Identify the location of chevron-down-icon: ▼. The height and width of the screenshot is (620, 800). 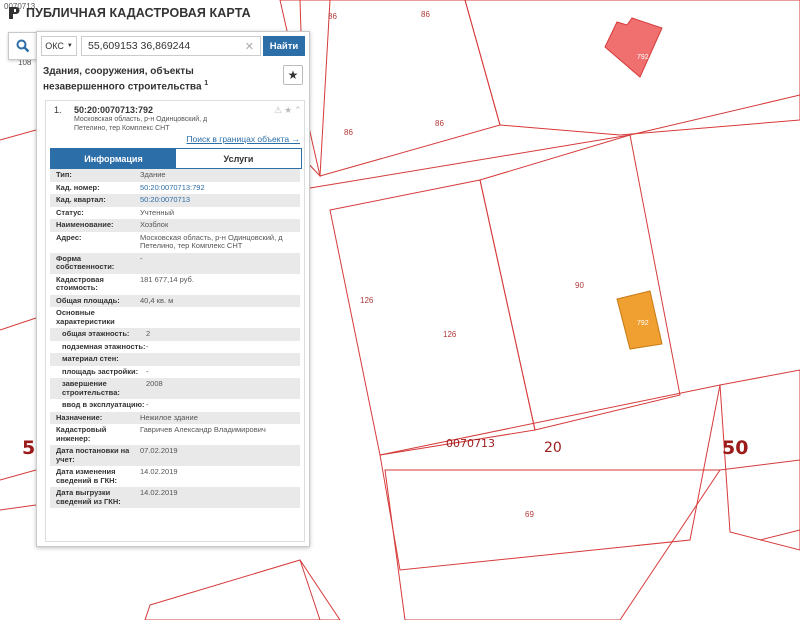
(69, 46).